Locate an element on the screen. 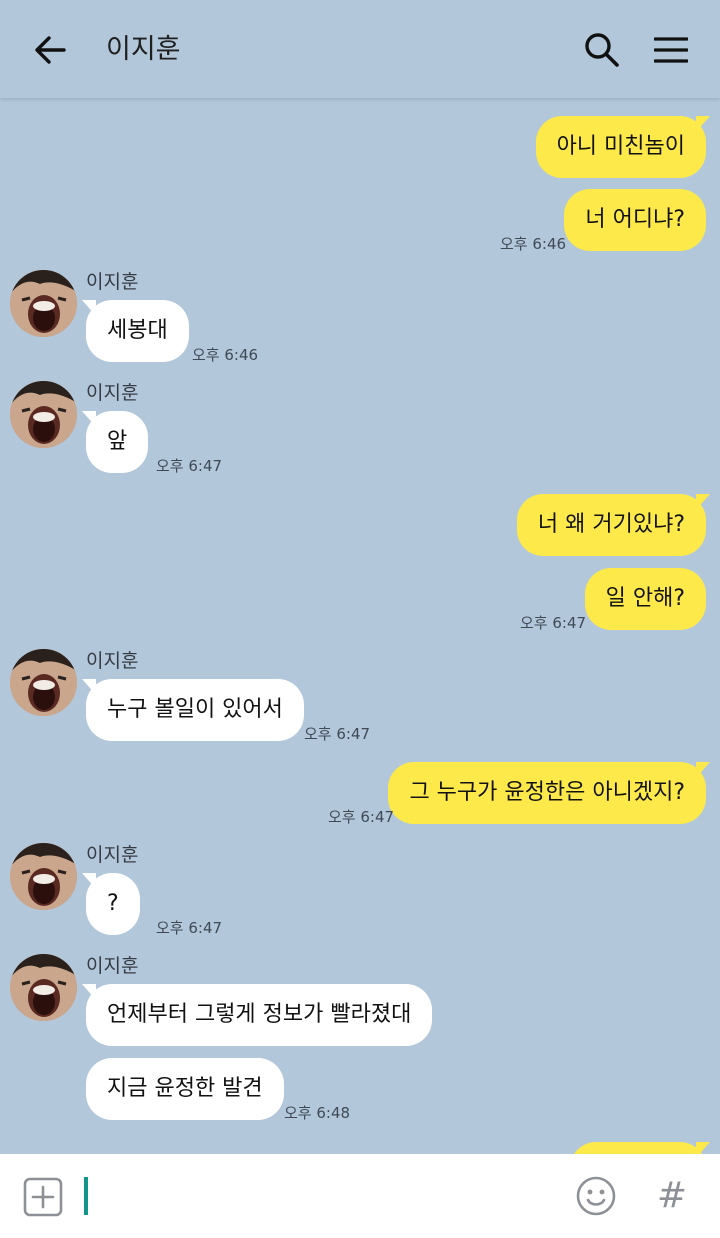  their-message-bubble: 세봉대 is located at coordinates (135, 331).